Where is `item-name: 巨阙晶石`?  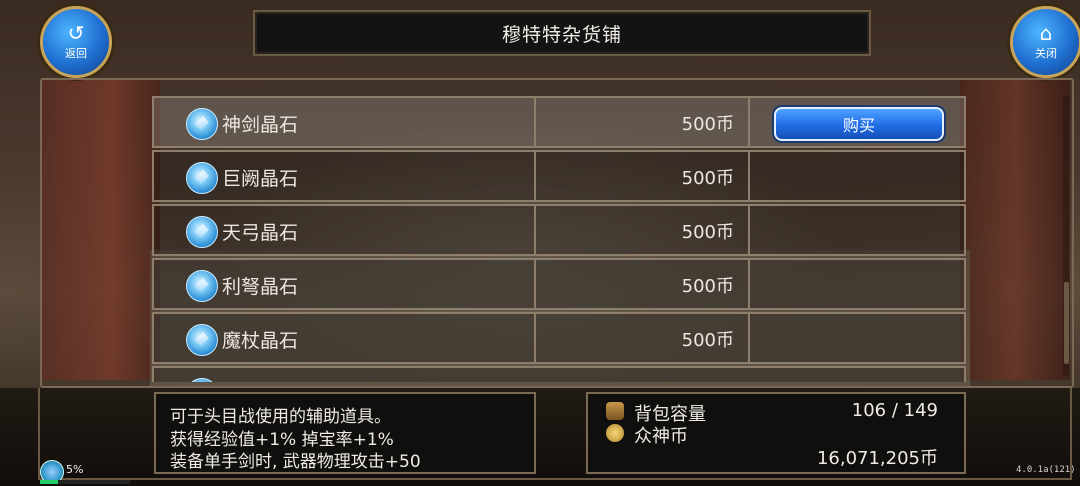
item-name: 巨阙晶石 is located at coordinates (260, 179).